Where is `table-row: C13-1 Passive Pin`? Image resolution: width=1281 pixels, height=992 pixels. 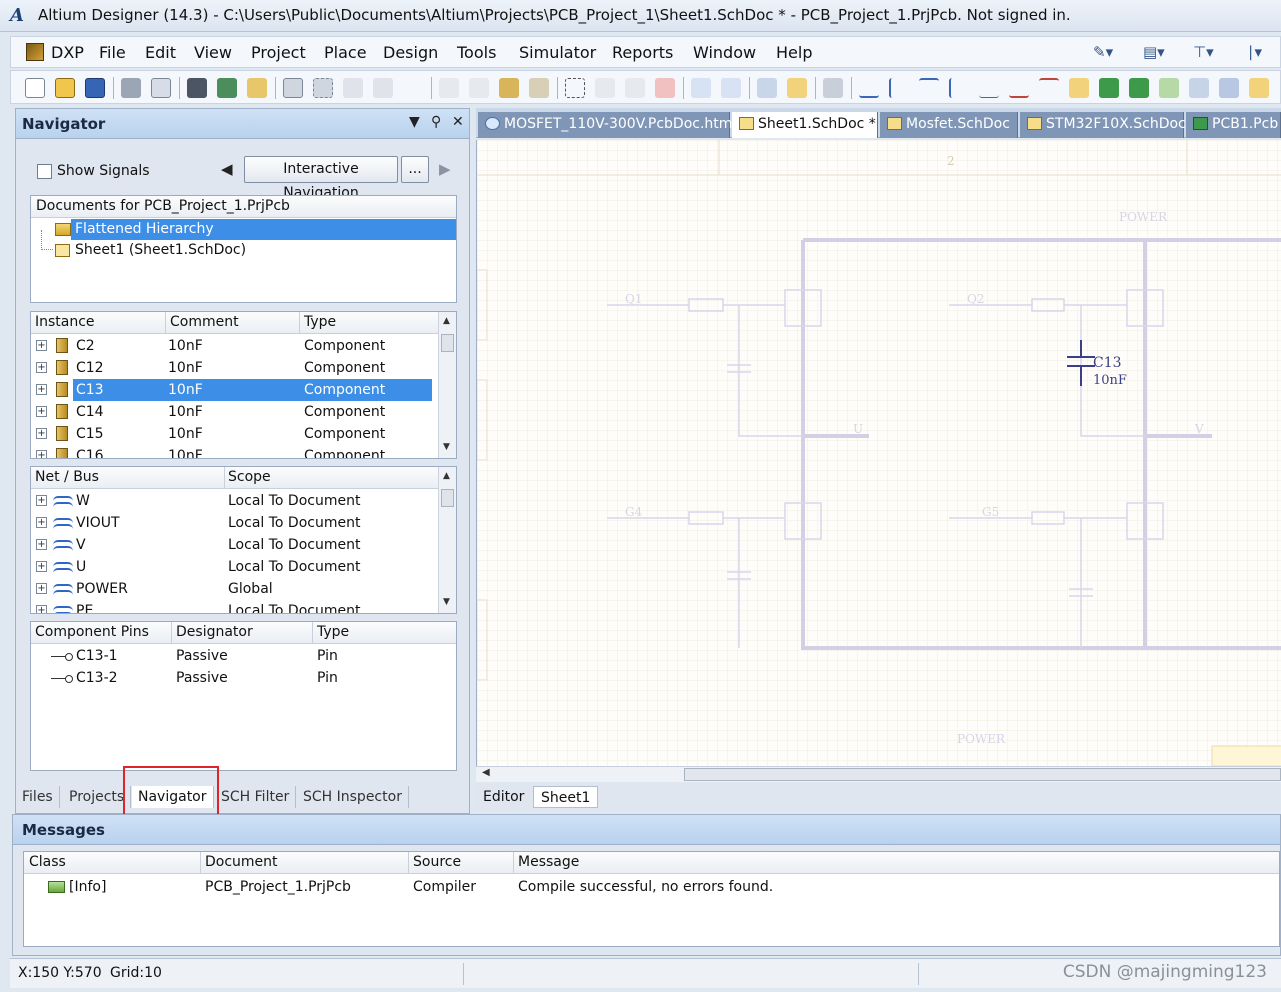 table-row: C13-1 Passive Pin is located at coordinates (243, 656).